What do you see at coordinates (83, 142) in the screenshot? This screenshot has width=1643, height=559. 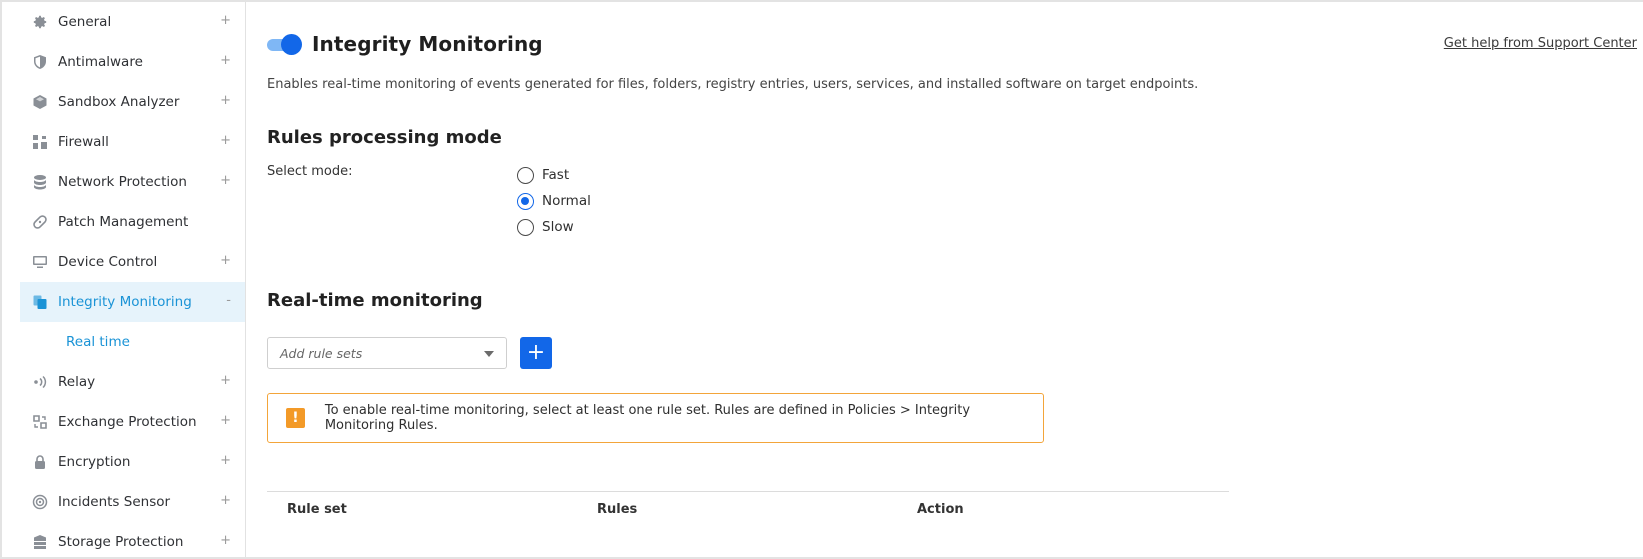 I see `sidebar-item-label: Firewall` at bounding box center [83, 142].